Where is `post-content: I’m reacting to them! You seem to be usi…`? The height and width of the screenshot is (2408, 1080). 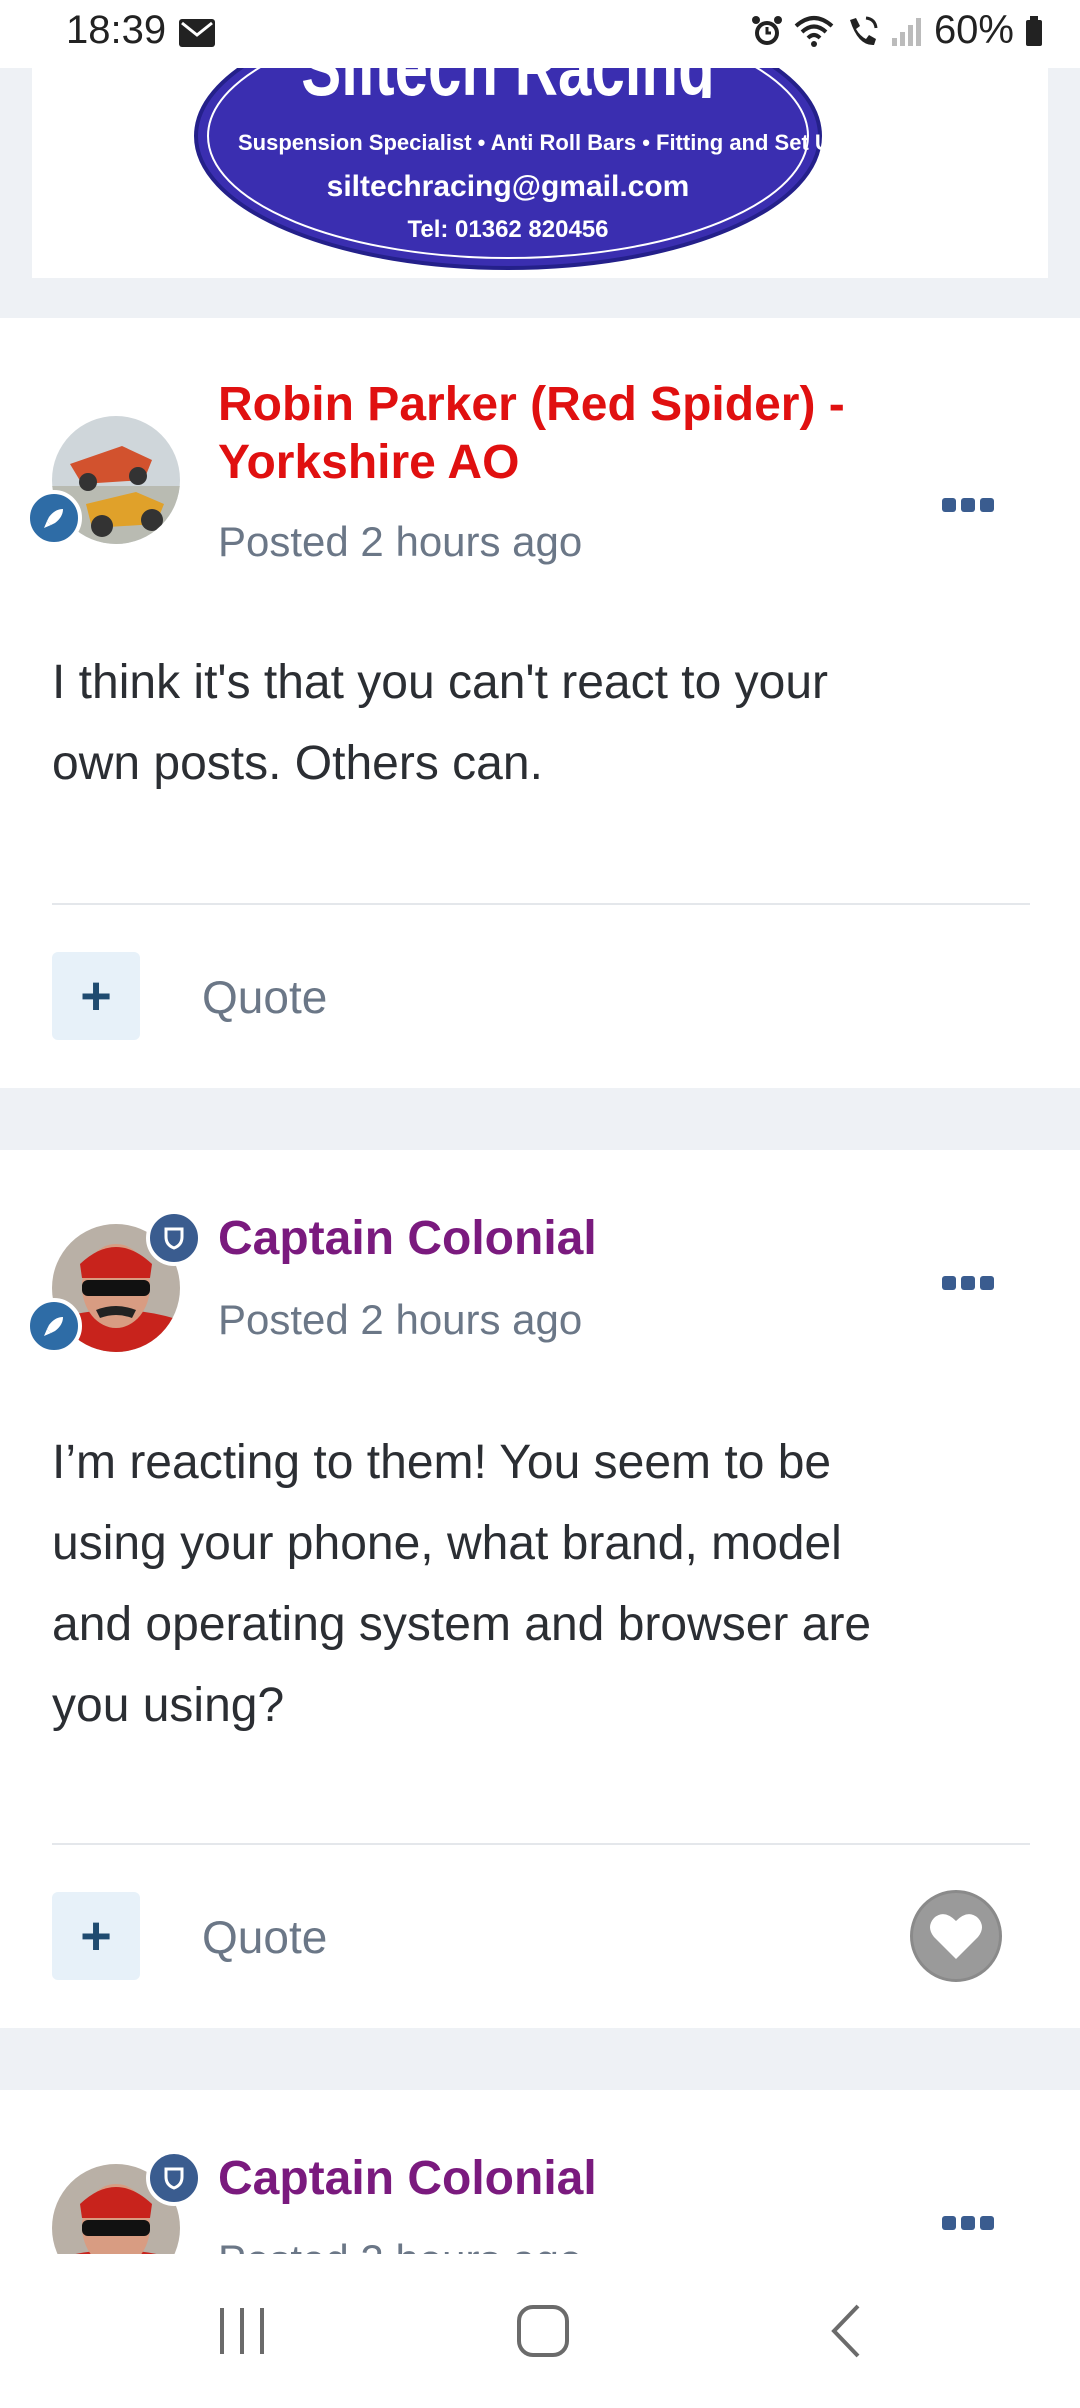 post-content: I’m reacting to them! You seem to be usi… is located at coordinates (532, 1584).